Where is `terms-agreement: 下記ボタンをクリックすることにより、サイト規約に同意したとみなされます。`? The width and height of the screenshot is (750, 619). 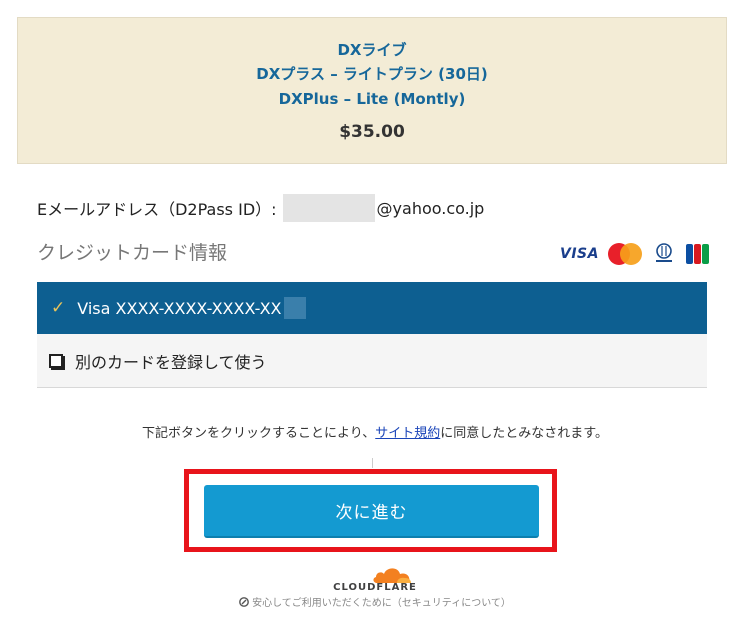
terms-agreement: 下記ボタンをクリックすることにより、サイト規約に同意したとみなされます。 is located at coordinates (375, 434).